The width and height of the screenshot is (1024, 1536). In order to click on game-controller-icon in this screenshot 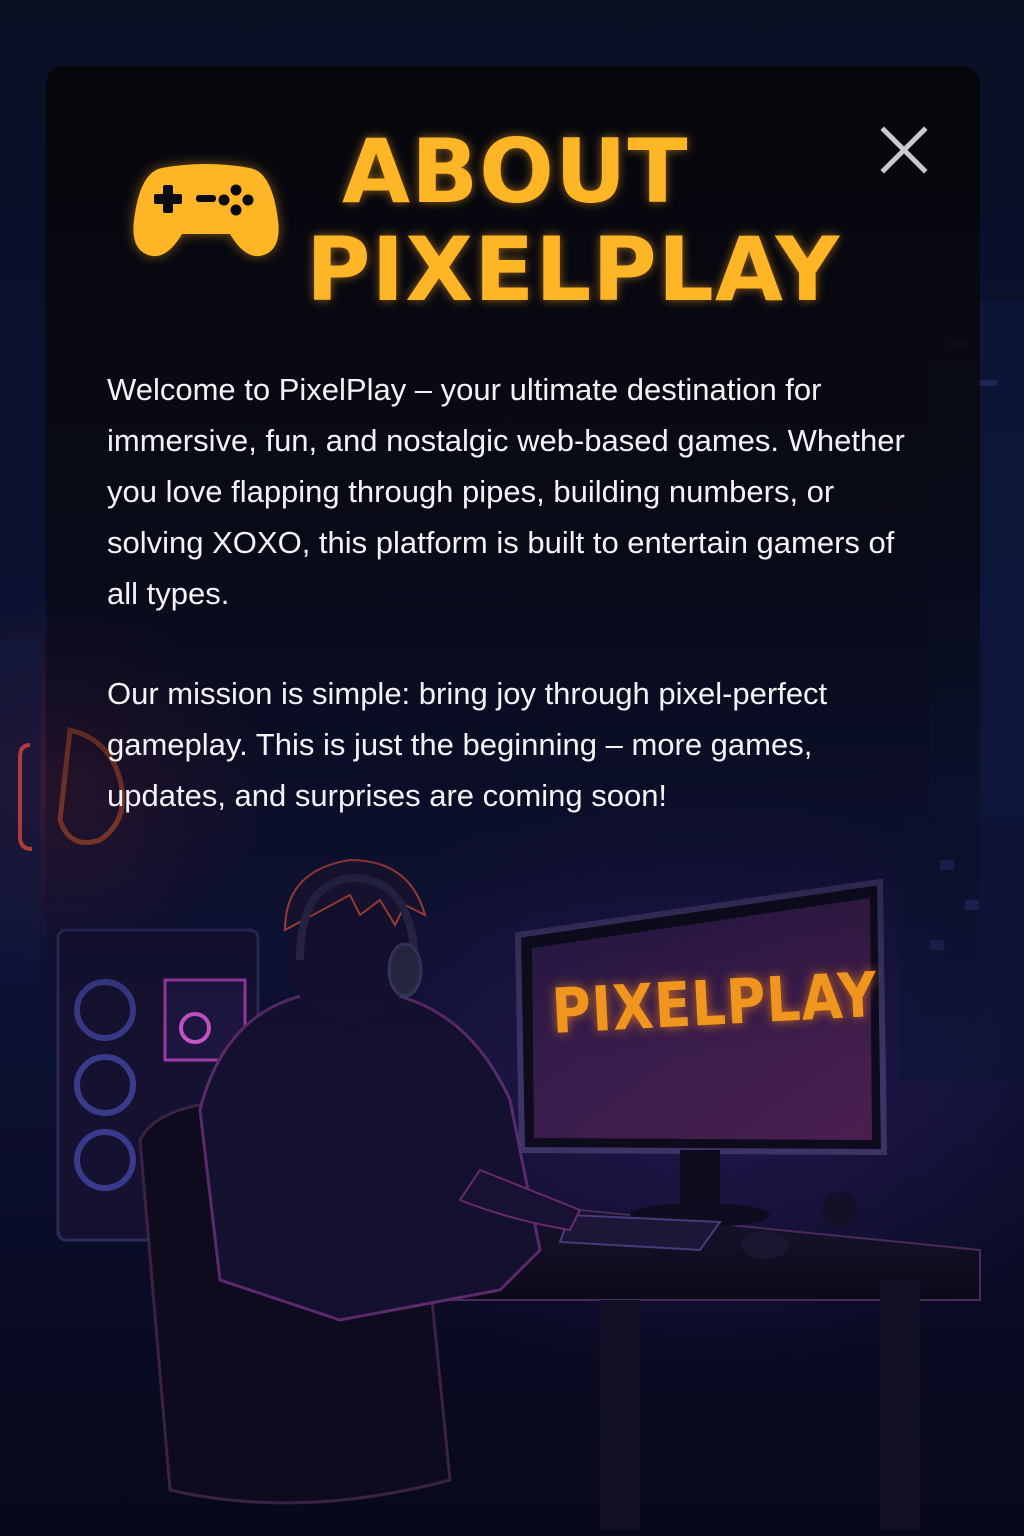, I will do `click(206, 210)`.